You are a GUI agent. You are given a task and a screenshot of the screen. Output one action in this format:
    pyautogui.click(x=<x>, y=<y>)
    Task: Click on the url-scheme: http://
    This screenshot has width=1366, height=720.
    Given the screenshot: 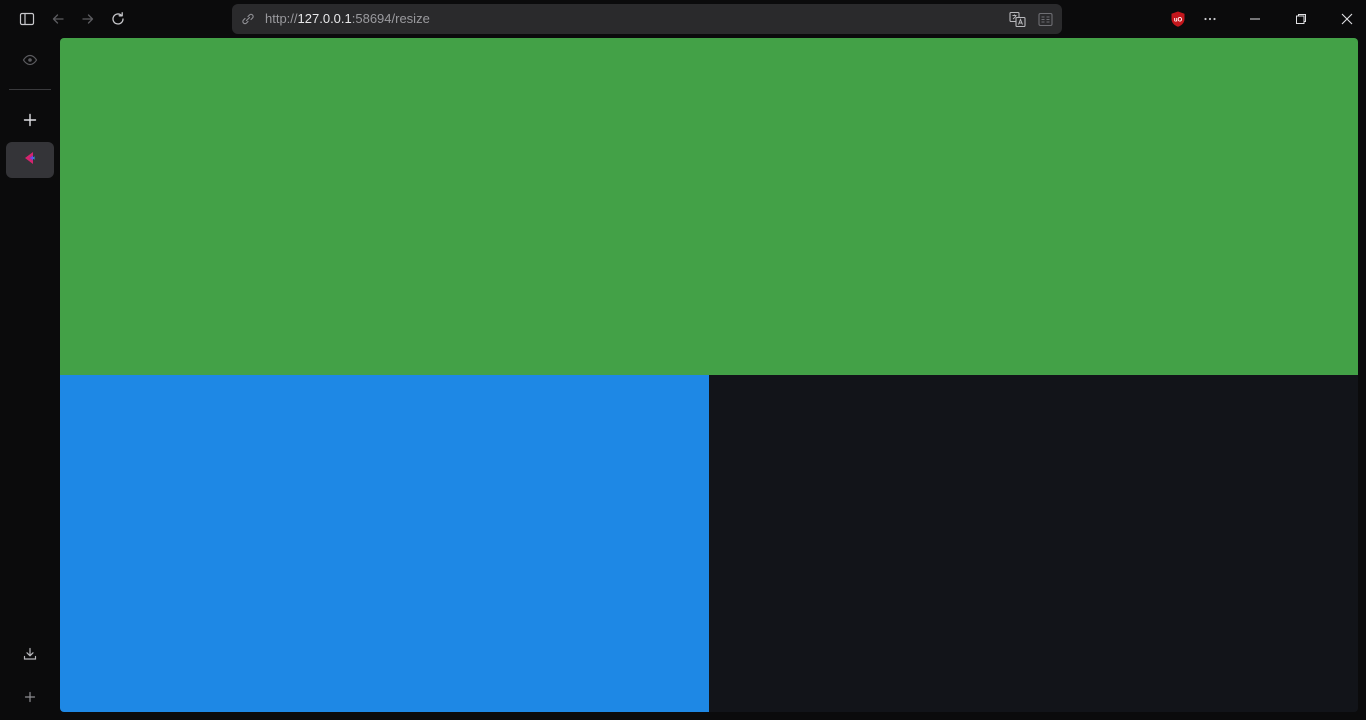 What is the action you would take?
    pyautogui.click(x=281, y=18)
    